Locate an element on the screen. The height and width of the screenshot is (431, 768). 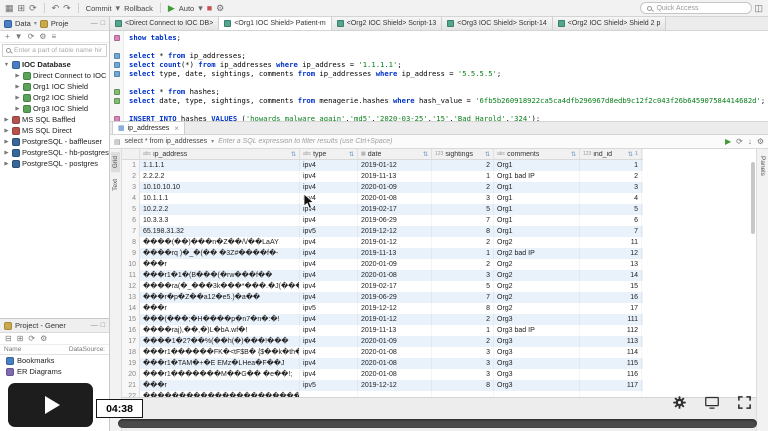
editor-tab: <Org2 IOC Shield> Script-13 is located at coordinates (387, 23).